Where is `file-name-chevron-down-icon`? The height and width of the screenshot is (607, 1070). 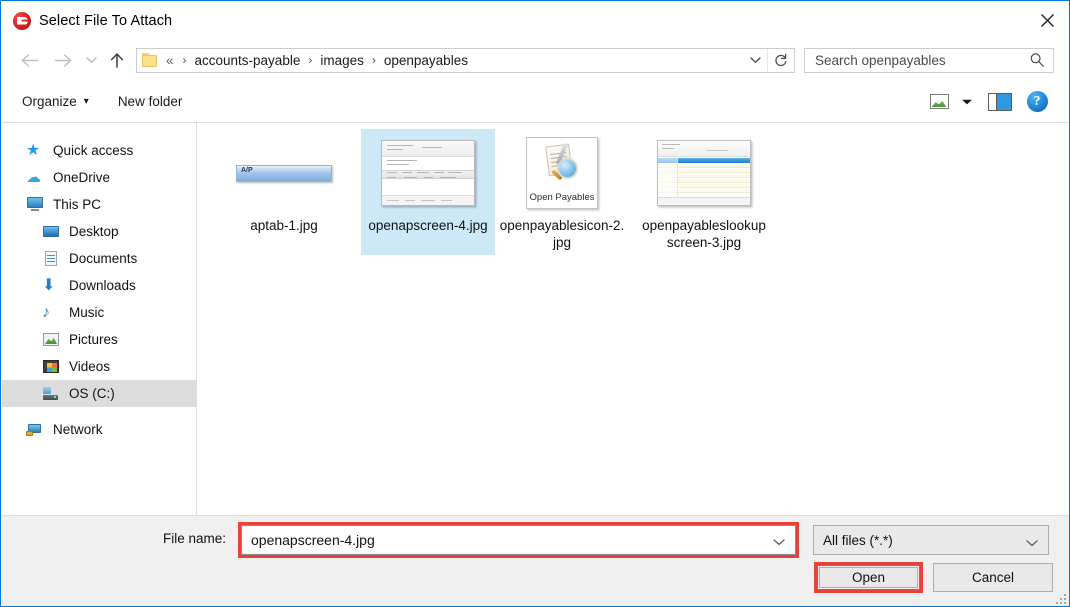
file-name-chevron-down-icon is located at coordinates (779, 542).